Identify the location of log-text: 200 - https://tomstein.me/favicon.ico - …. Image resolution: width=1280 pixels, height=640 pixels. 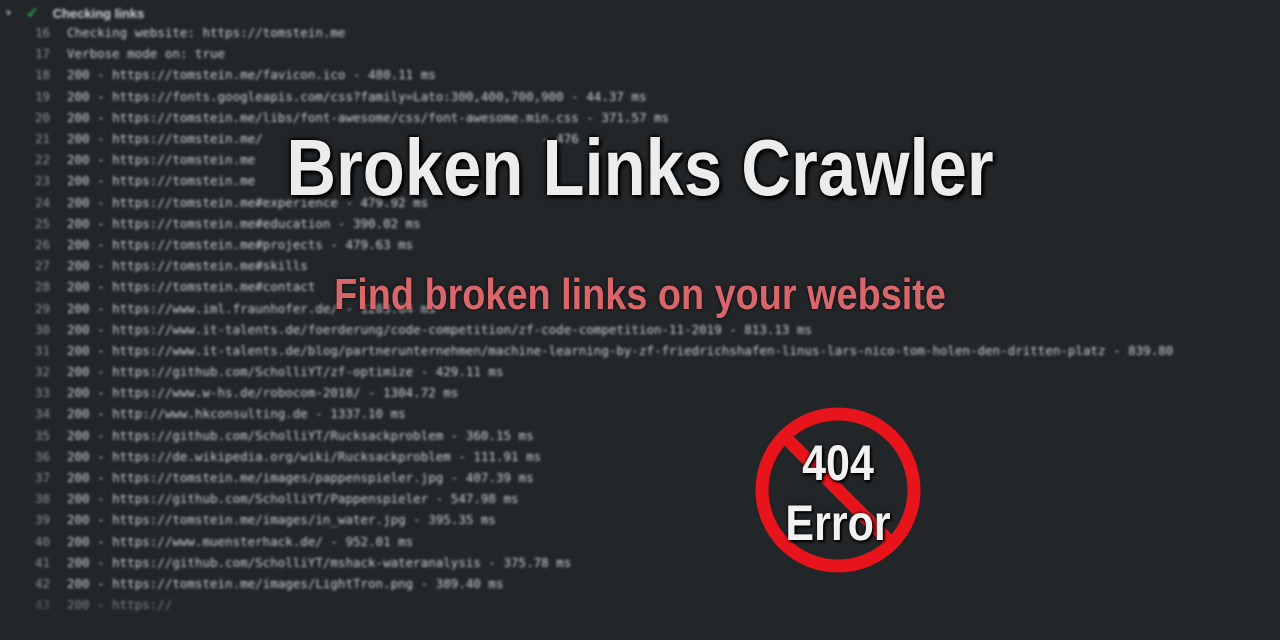
(251, 75).